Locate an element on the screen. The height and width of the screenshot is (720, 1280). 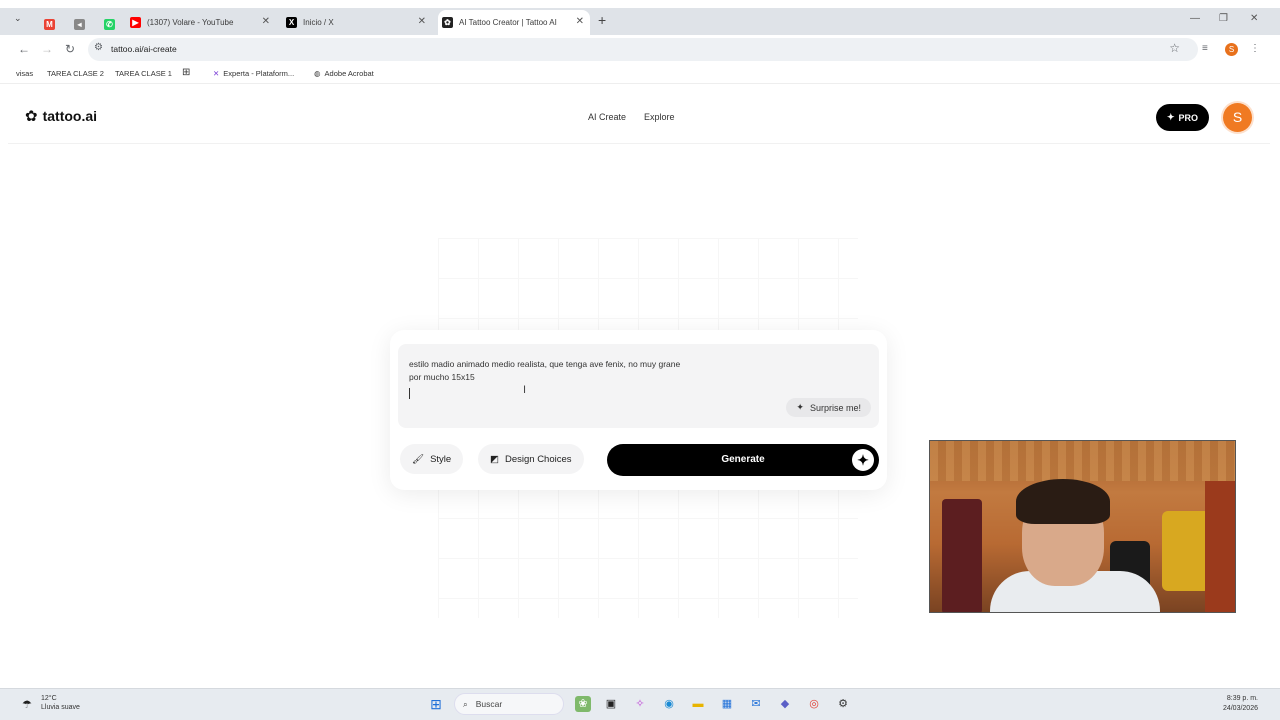
widgets-icon: ❀ is located at coordinates (583, 704).